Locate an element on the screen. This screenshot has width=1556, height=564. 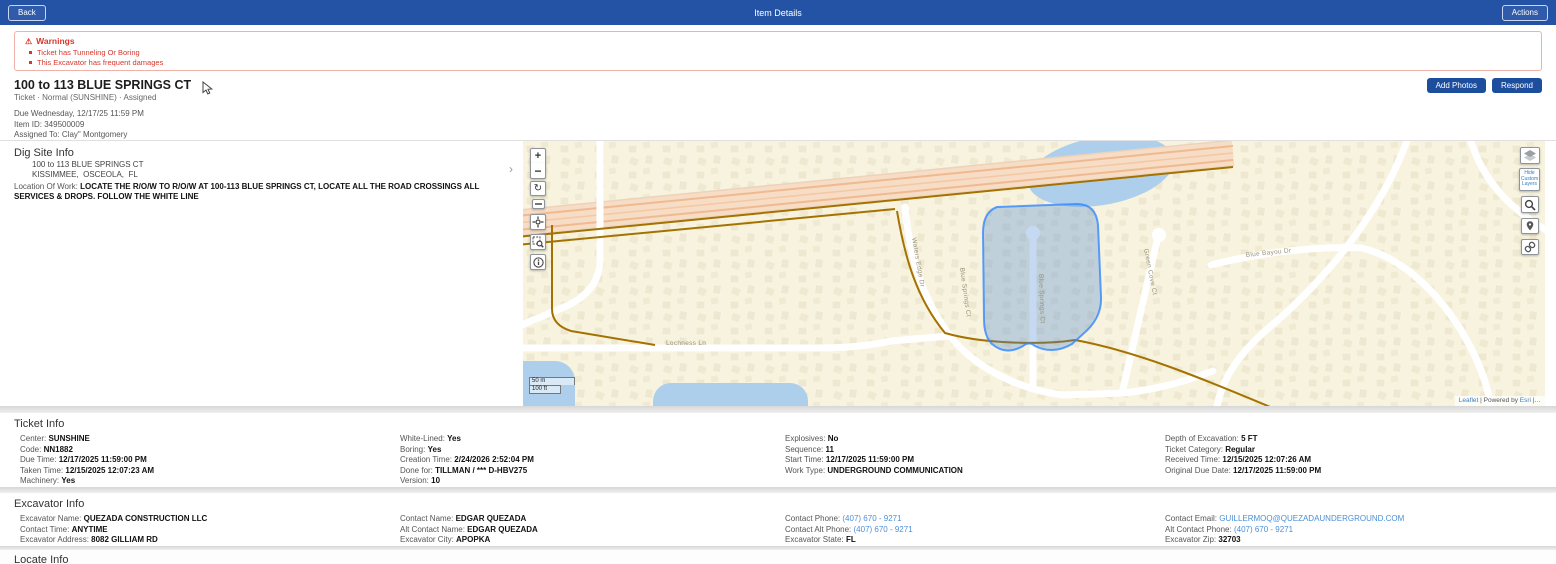
chevron-right-icon: › is located at coordinates (511, 169).